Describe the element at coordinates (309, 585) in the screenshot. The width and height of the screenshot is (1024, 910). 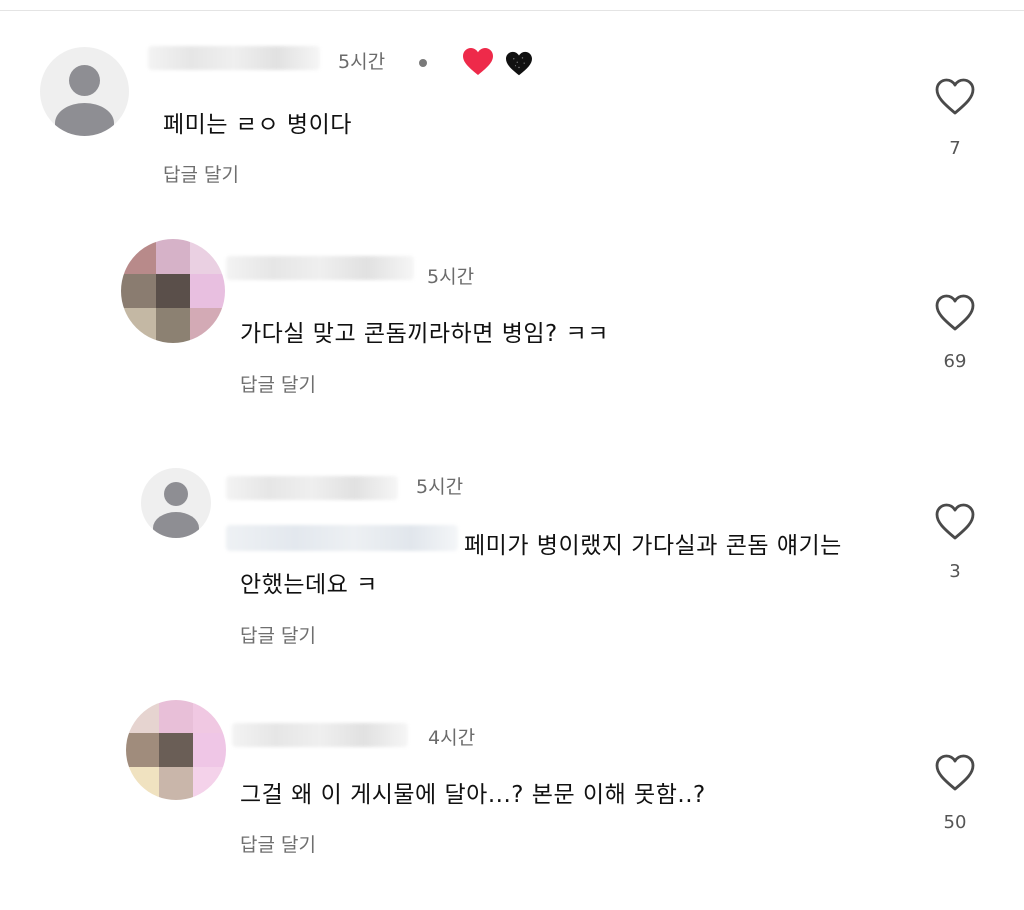
I see `comment-text-continued: 안했는데요 ㅋ` at that location.